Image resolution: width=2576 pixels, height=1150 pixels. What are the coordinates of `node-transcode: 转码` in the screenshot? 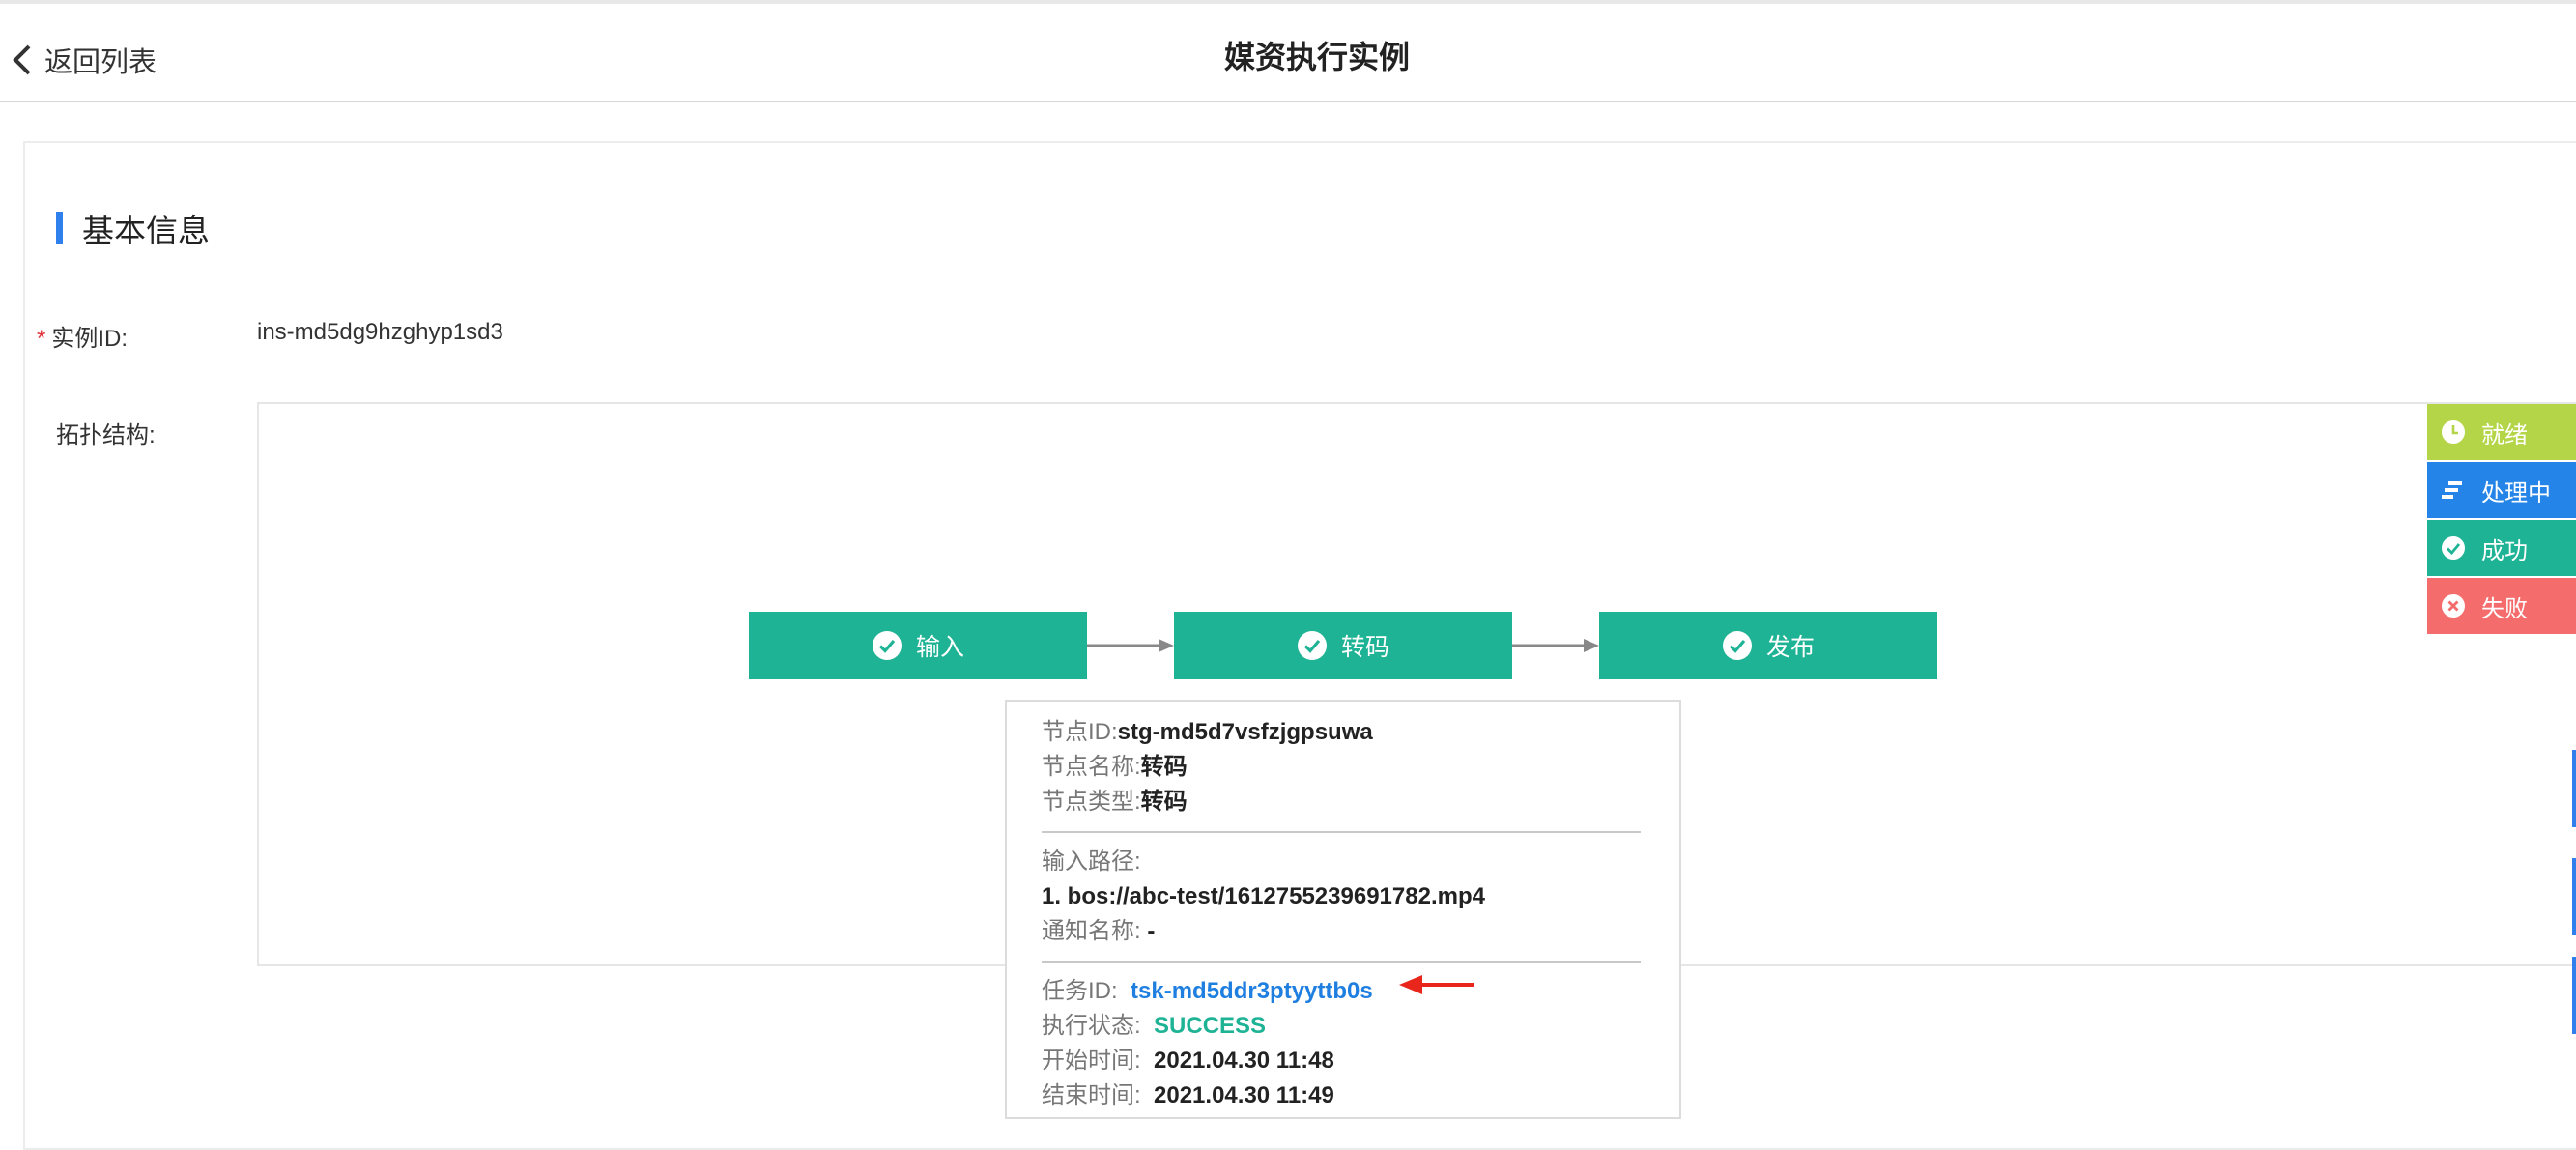 It's located at (1343, 645).